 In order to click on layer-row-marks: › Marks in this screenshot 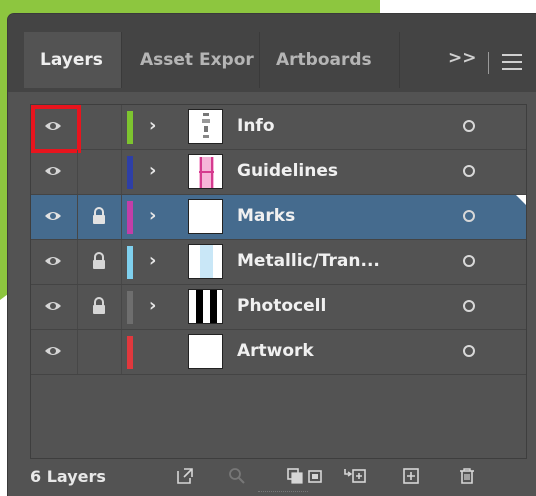, I will do `click(278, 217)`.